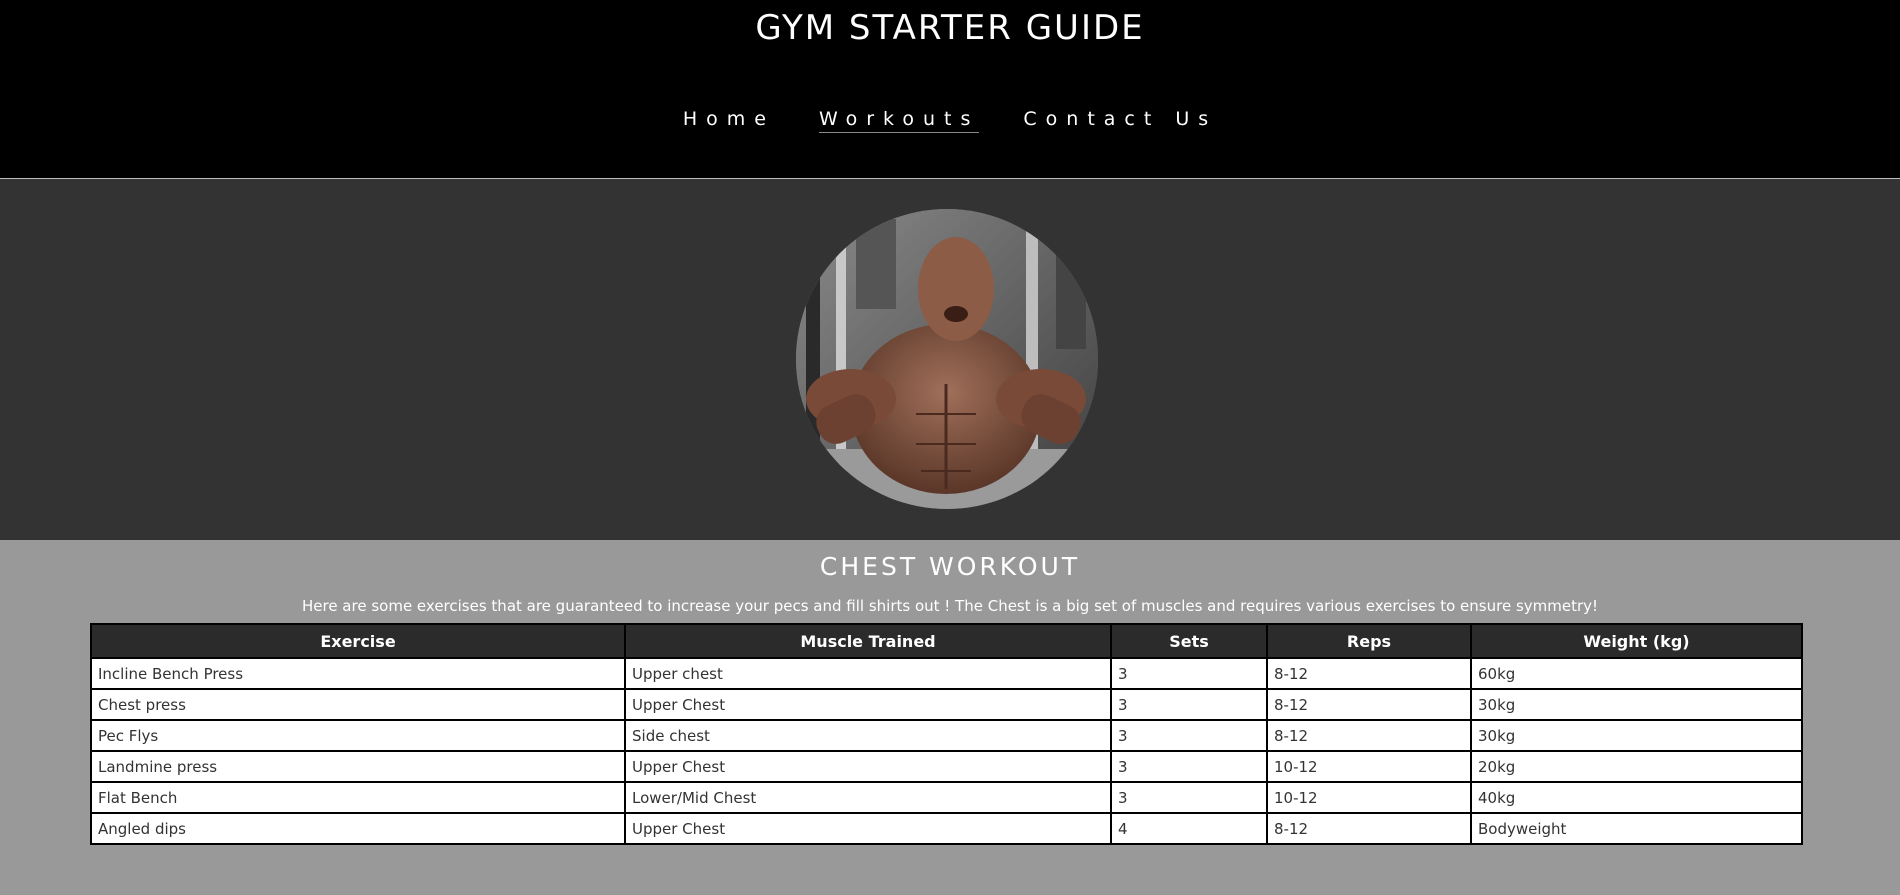 This screenshot has height=895, width=1900. I want to click on table-row: Landmine press Upper Chest 3 10-12 20kg, so click(946, 766).